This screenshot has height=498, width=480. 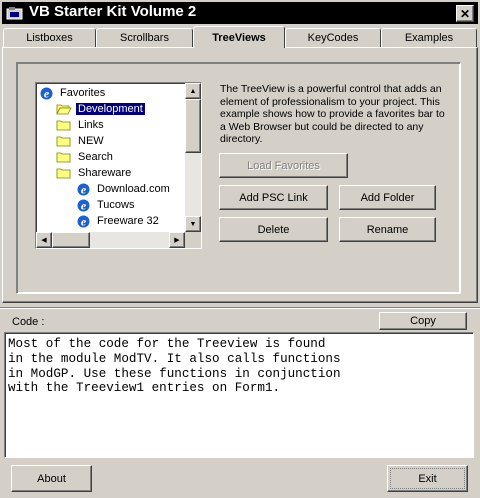 What do you see at coordinates (193, 240) in the screenshot?
I see `scrollbar-corner` at bounding box center [193, 240].